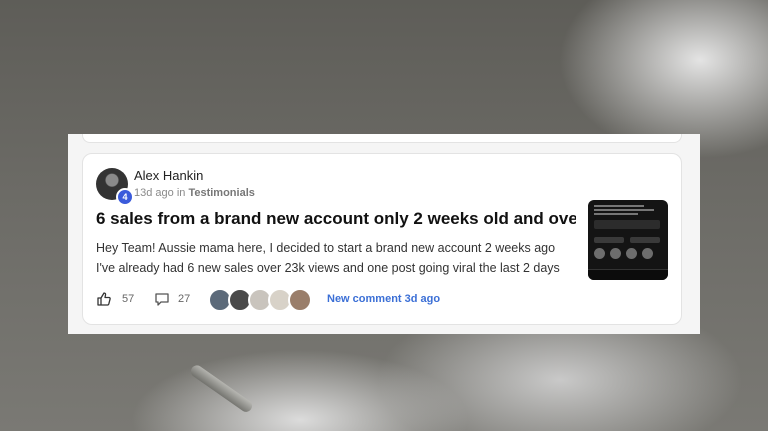  What do you see at coordinates (382, 138) in the screenshot?
I see `previous-post-card` at bounding box center [382, 138].